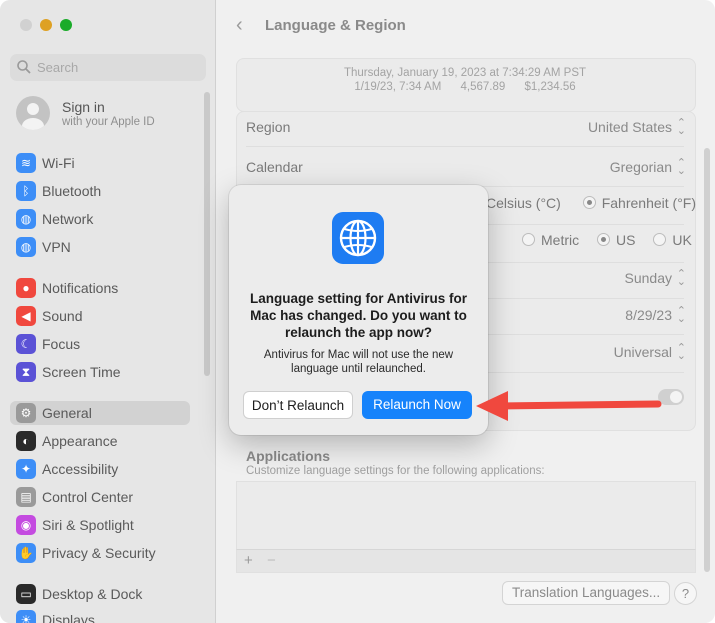 This screenshot has height=623, width=715. I want to click on sidebar-item-screen-time: ⧗ Screen Time, so click(102, 372).